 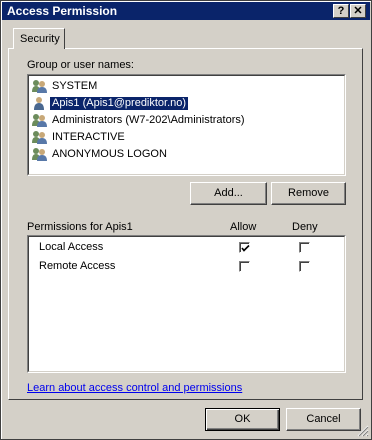 What do you see at coordinates (243, 227) in the screenshot?
I see `allow-column-header: Allow` at bounding box center [243, 227].